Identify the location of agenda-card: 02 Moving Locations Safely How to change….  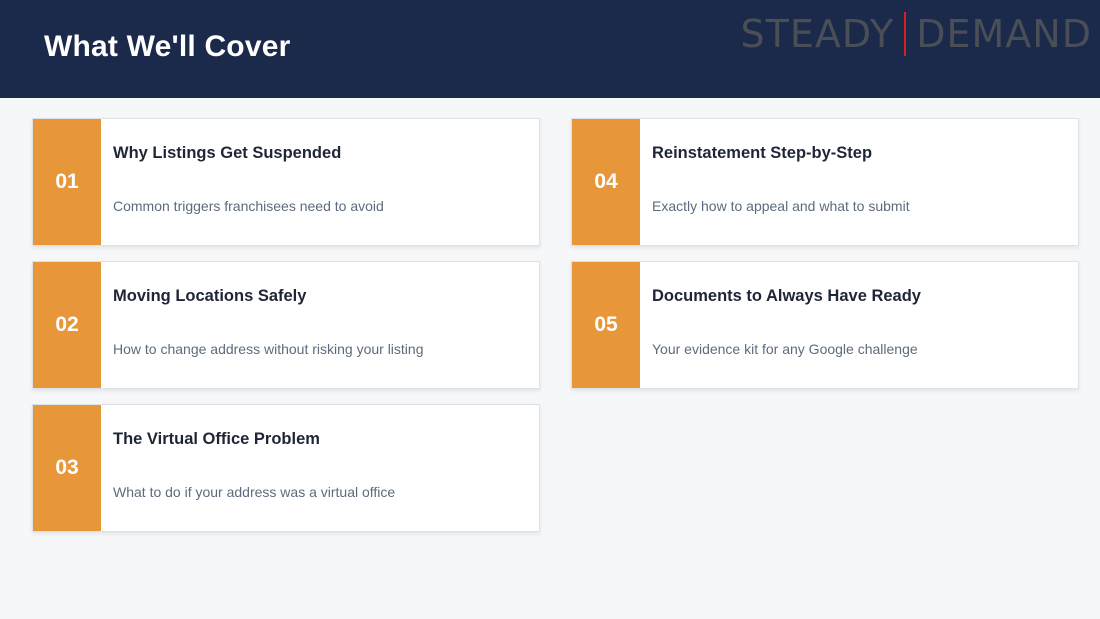
(286, 325).